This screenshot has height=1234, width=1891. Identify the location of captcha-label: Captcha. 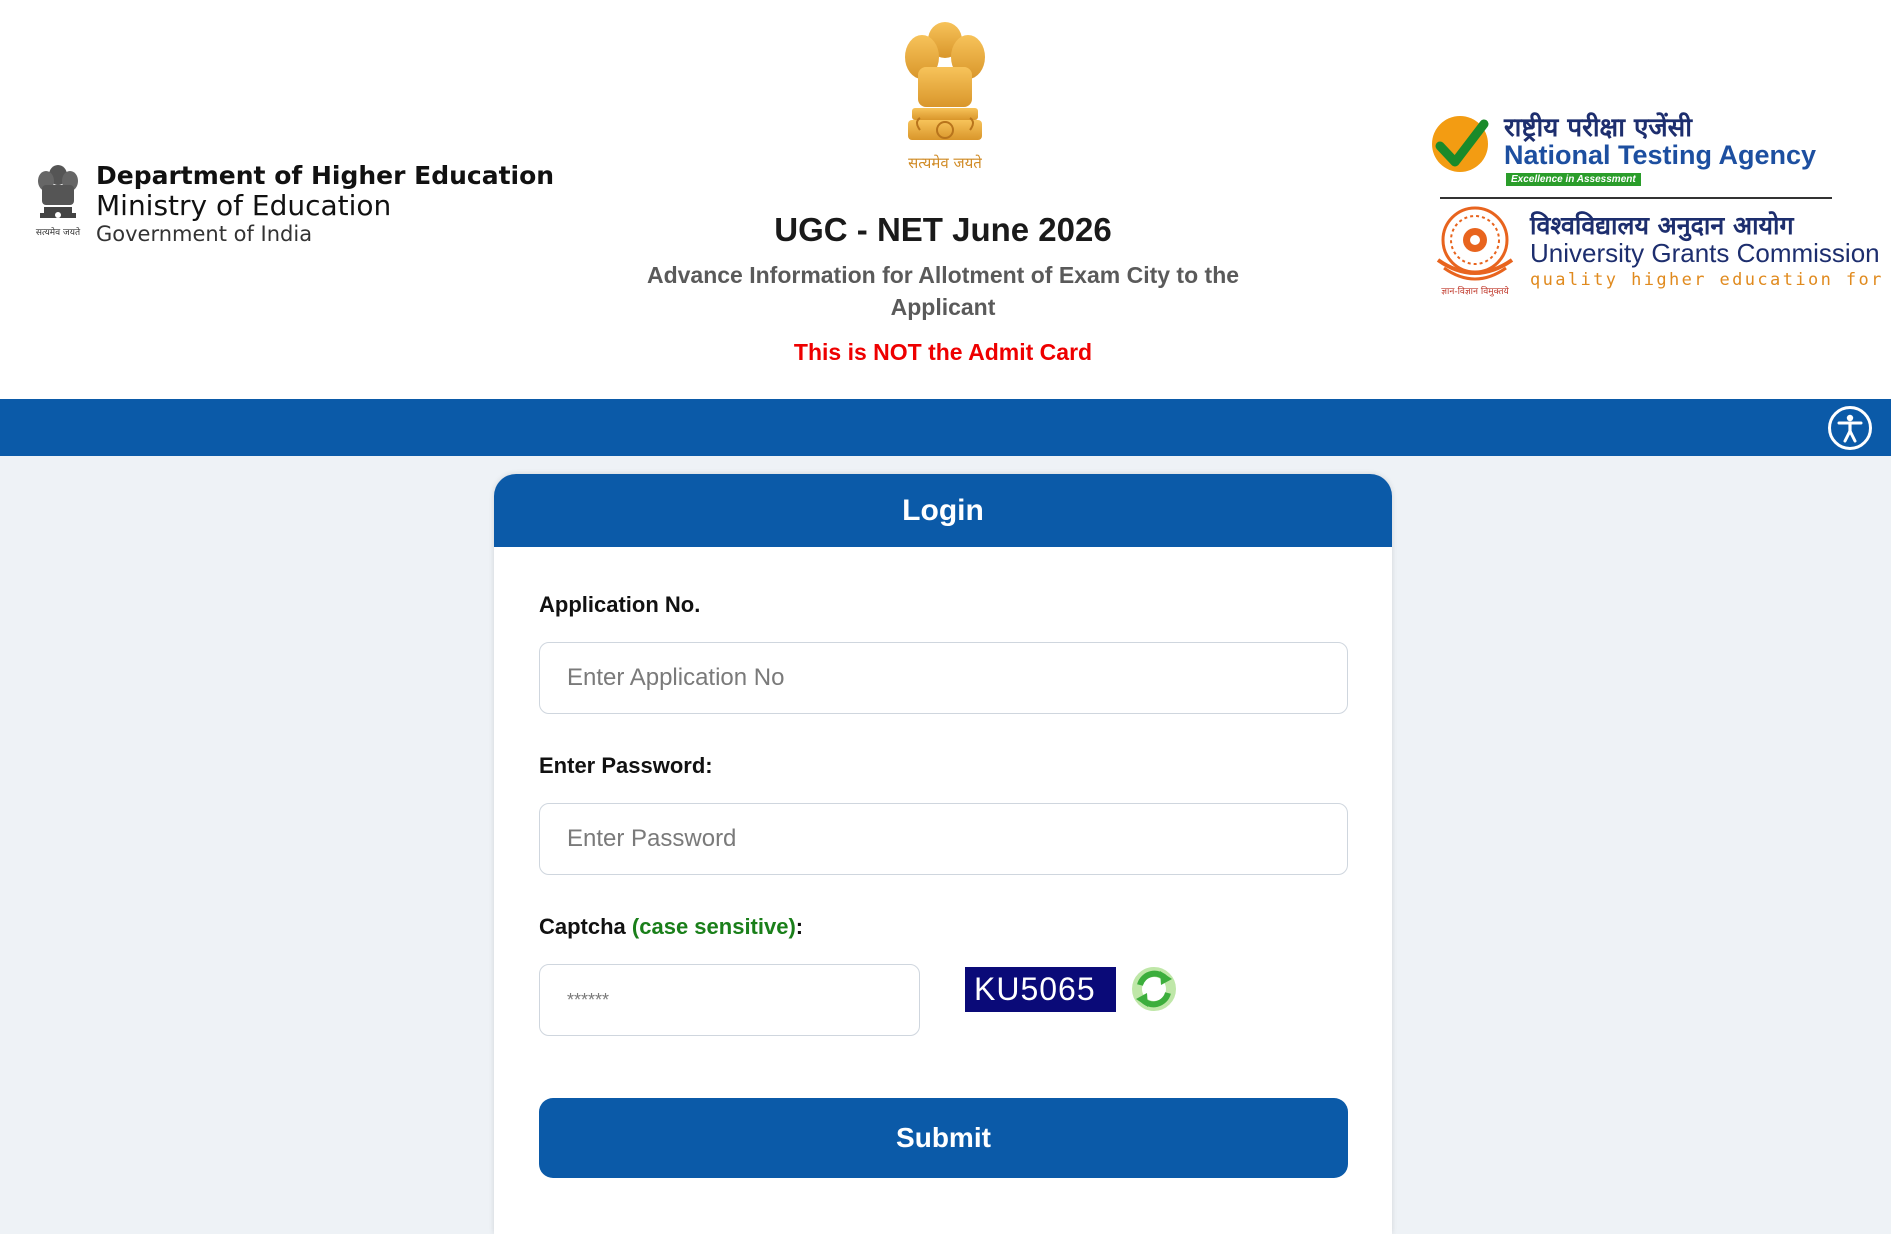
(582, 926).